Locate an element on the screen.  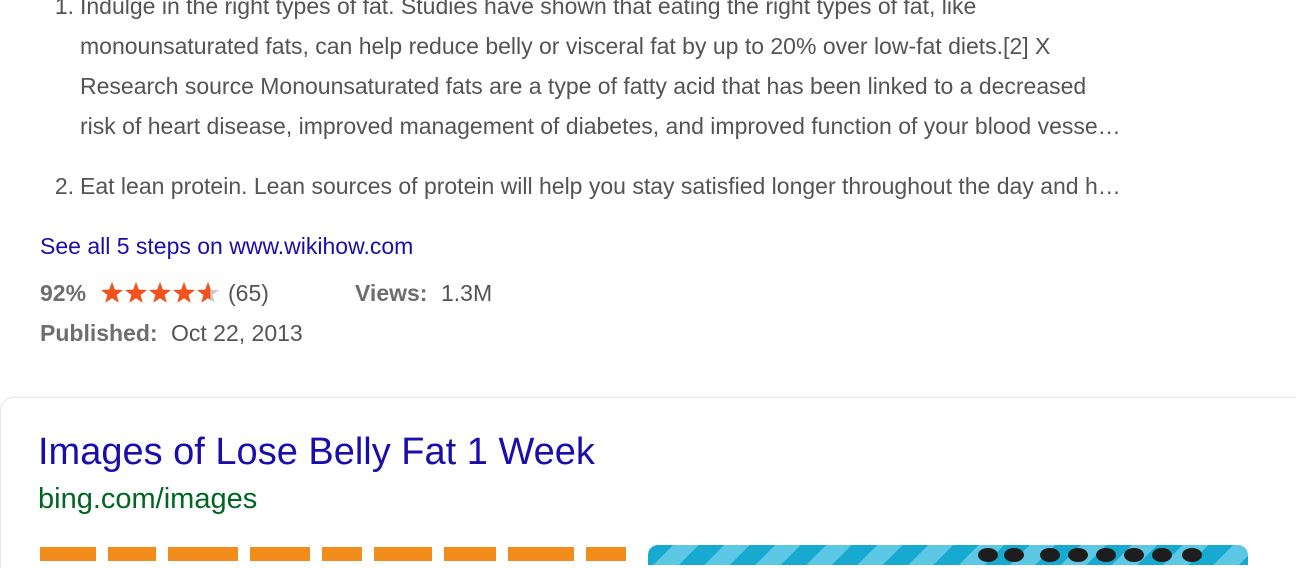
images-result-title-link: Images of Lose Belly Fat 1 Week is located at coordinates (316, 452).